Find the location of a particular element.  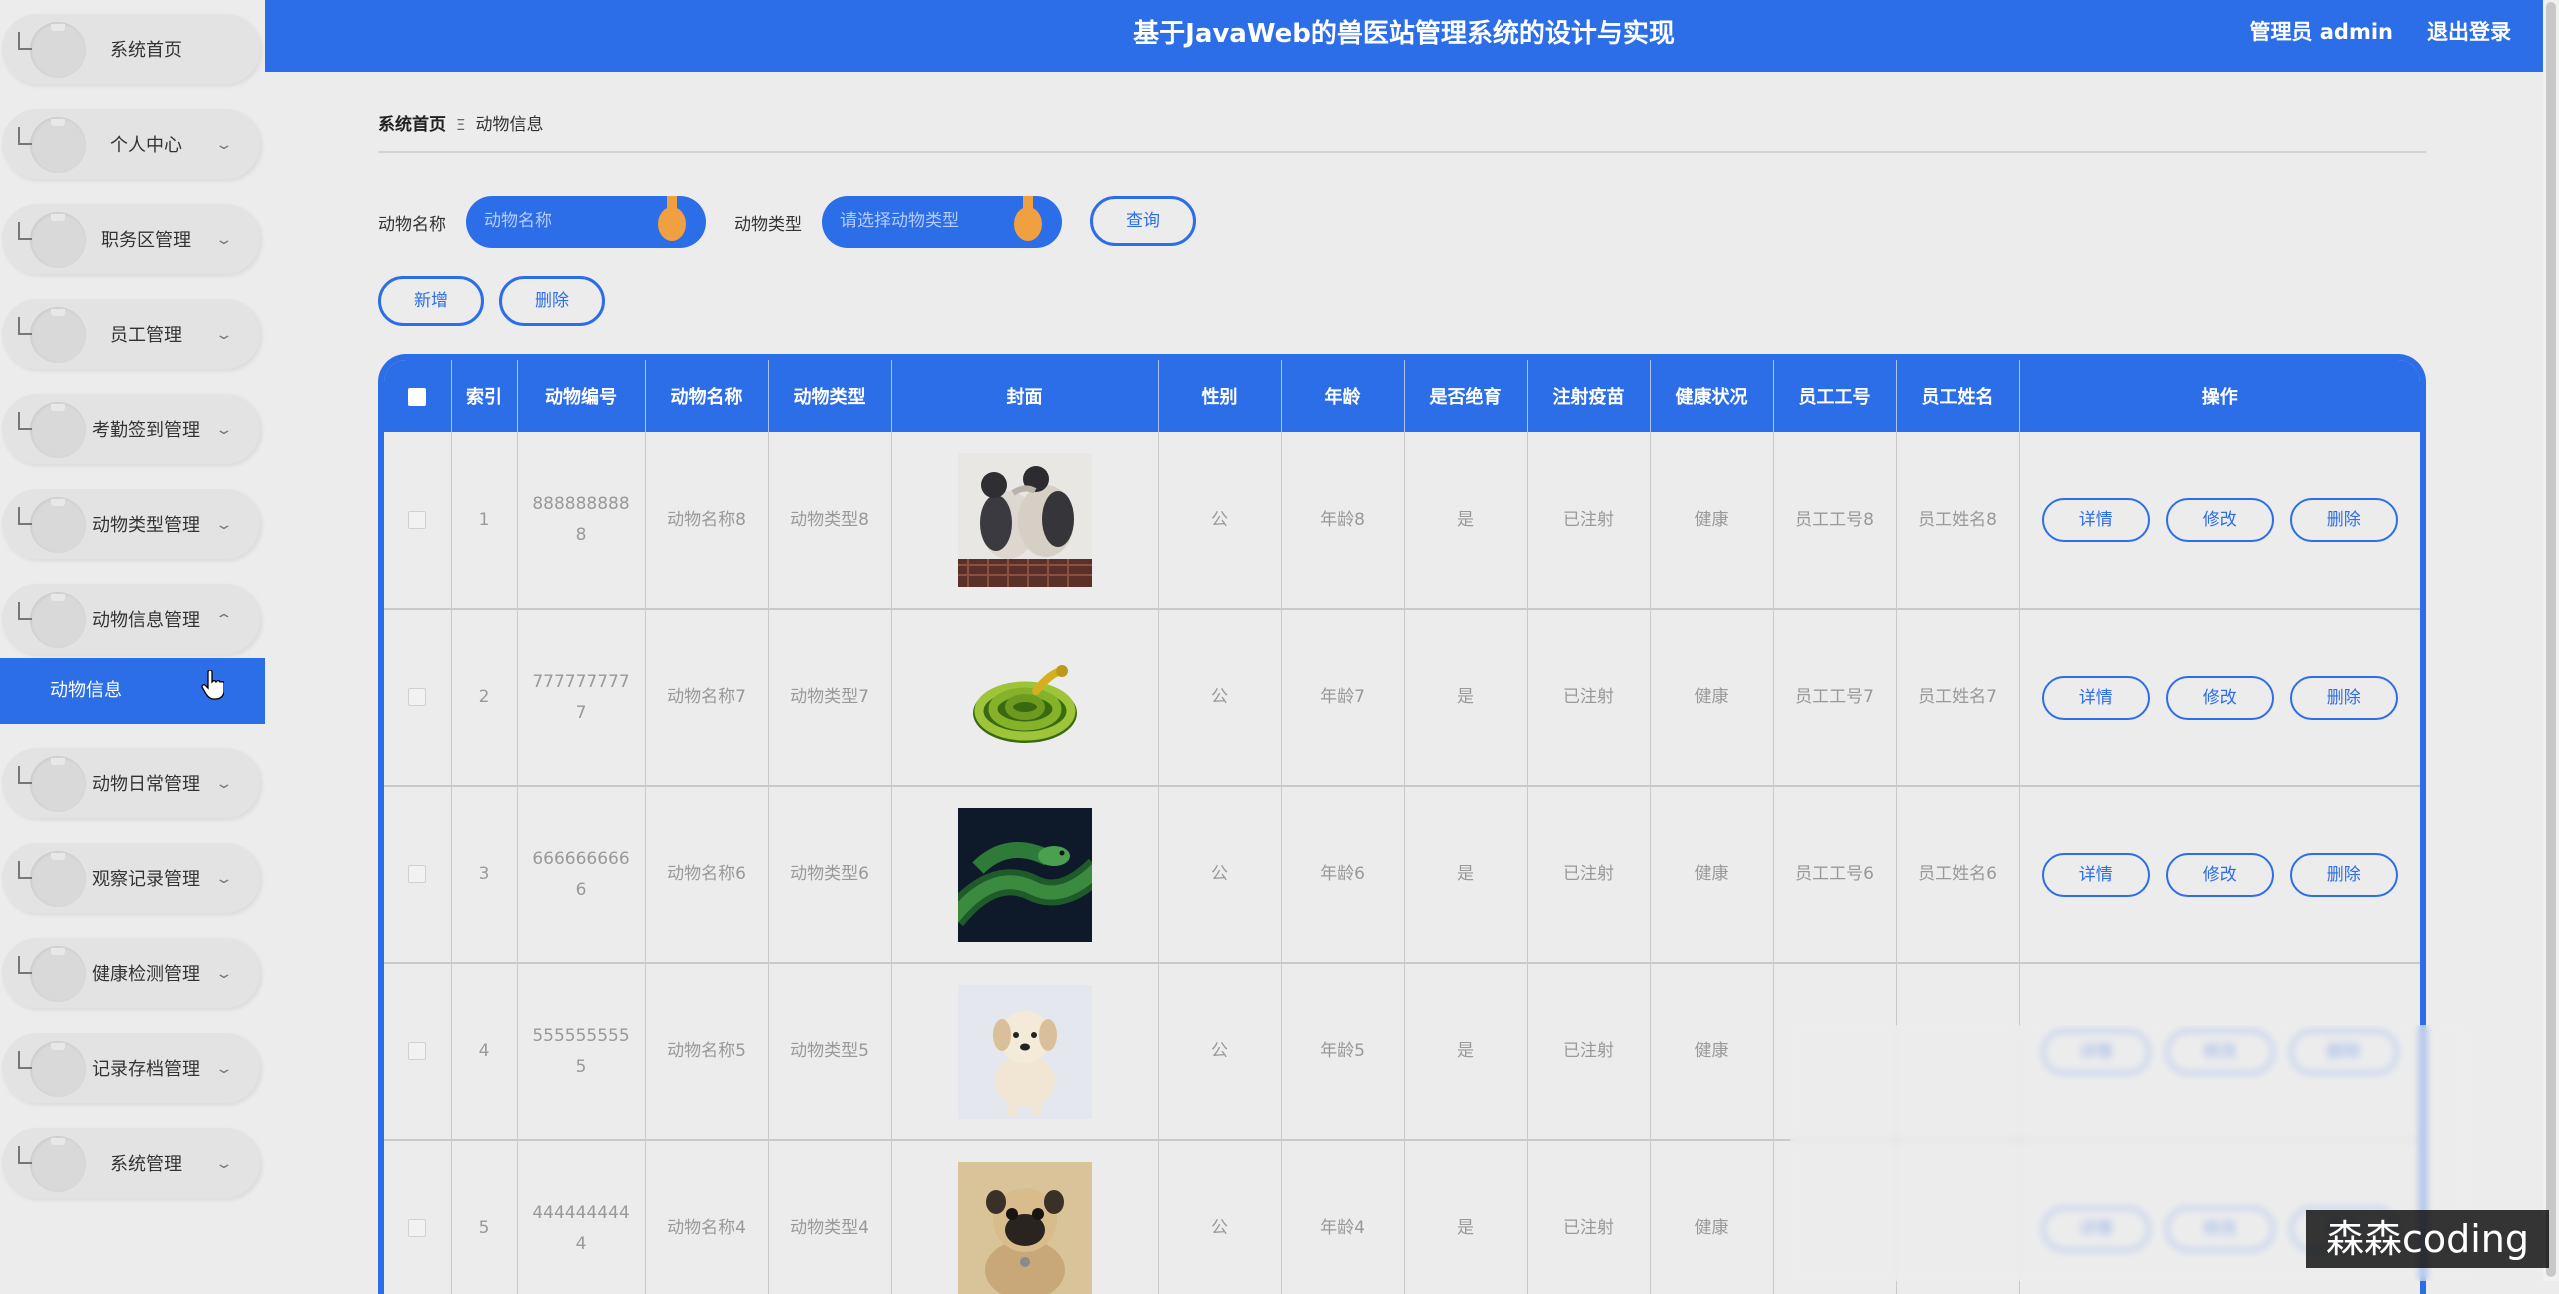

query-button: 查询 is located at coordinates (1143, 221).